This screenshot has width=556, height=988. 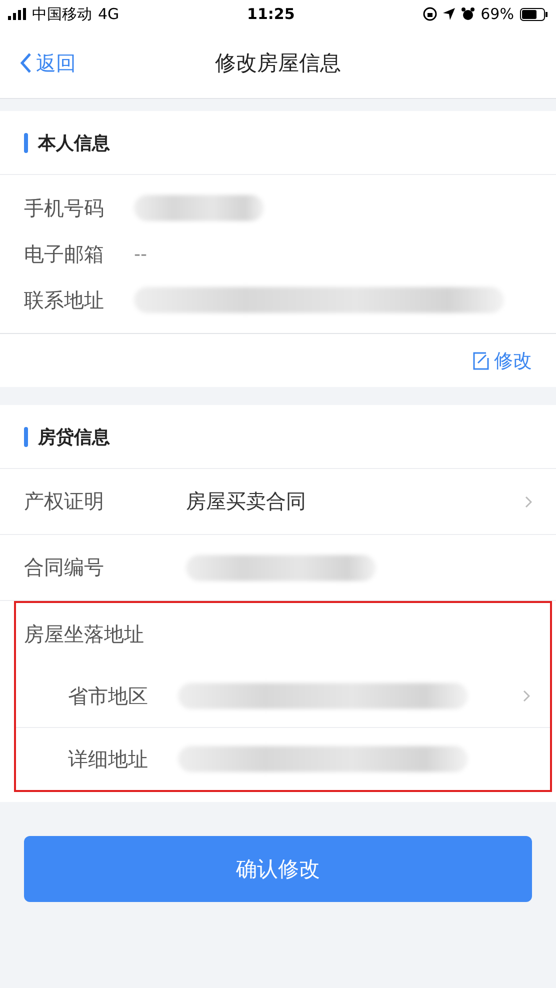 I want to click on field-value: --, so click(x=140, y=254).